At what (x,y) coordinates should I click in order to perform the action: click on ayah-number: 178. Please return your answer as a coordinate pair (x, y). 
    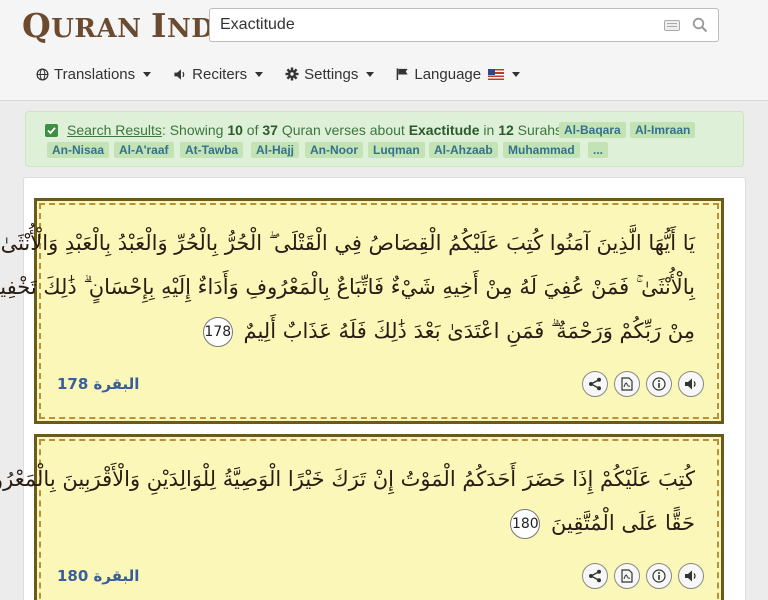
    Looking at the image, I should click on (217, 332).